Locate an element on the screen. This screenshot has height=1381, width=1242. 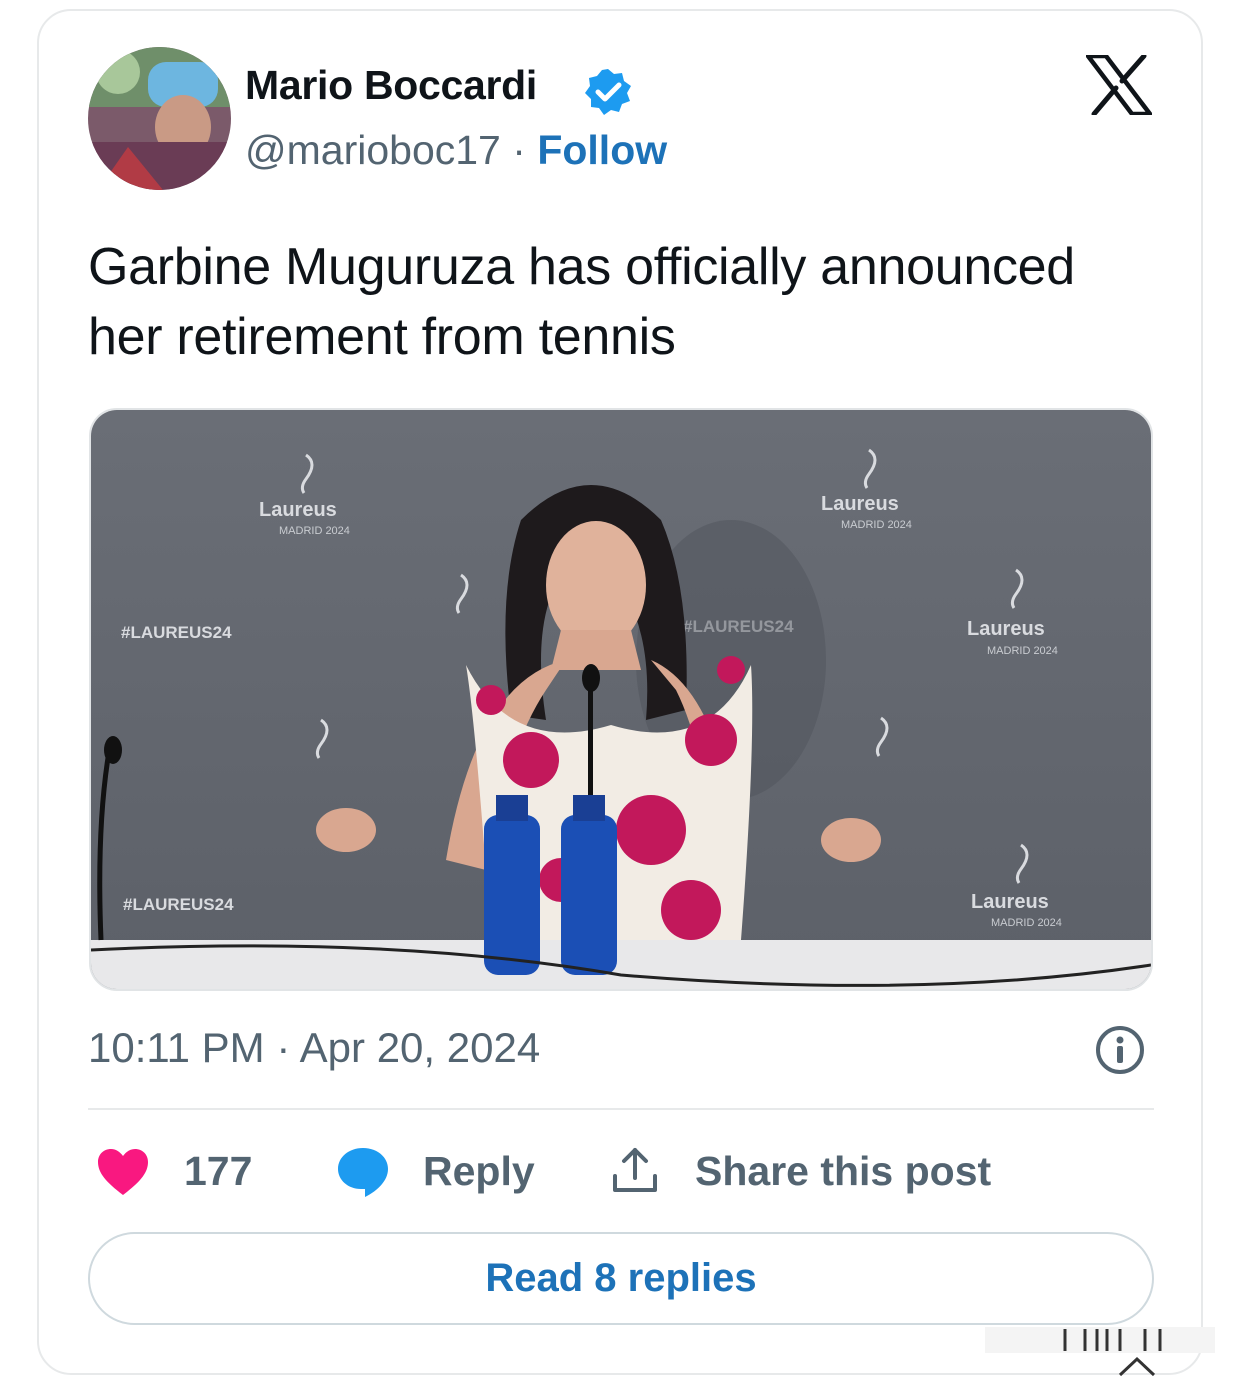
author-handle-row: @marioboc17 · Follow is located at coordinates (456, 150).